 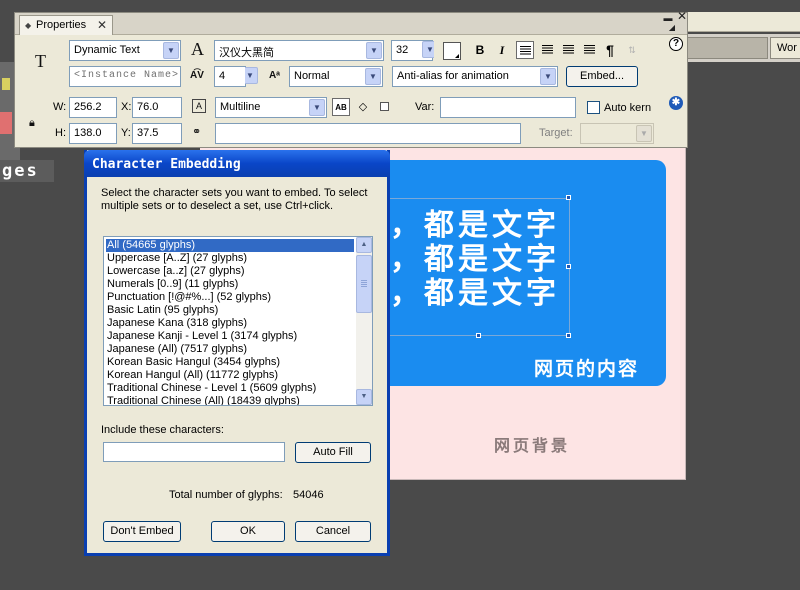 What do you see at coordinates (632, 50) in the screenshot?
I see `text-direction-icon: ⇅` at bounding box center [632, 50].